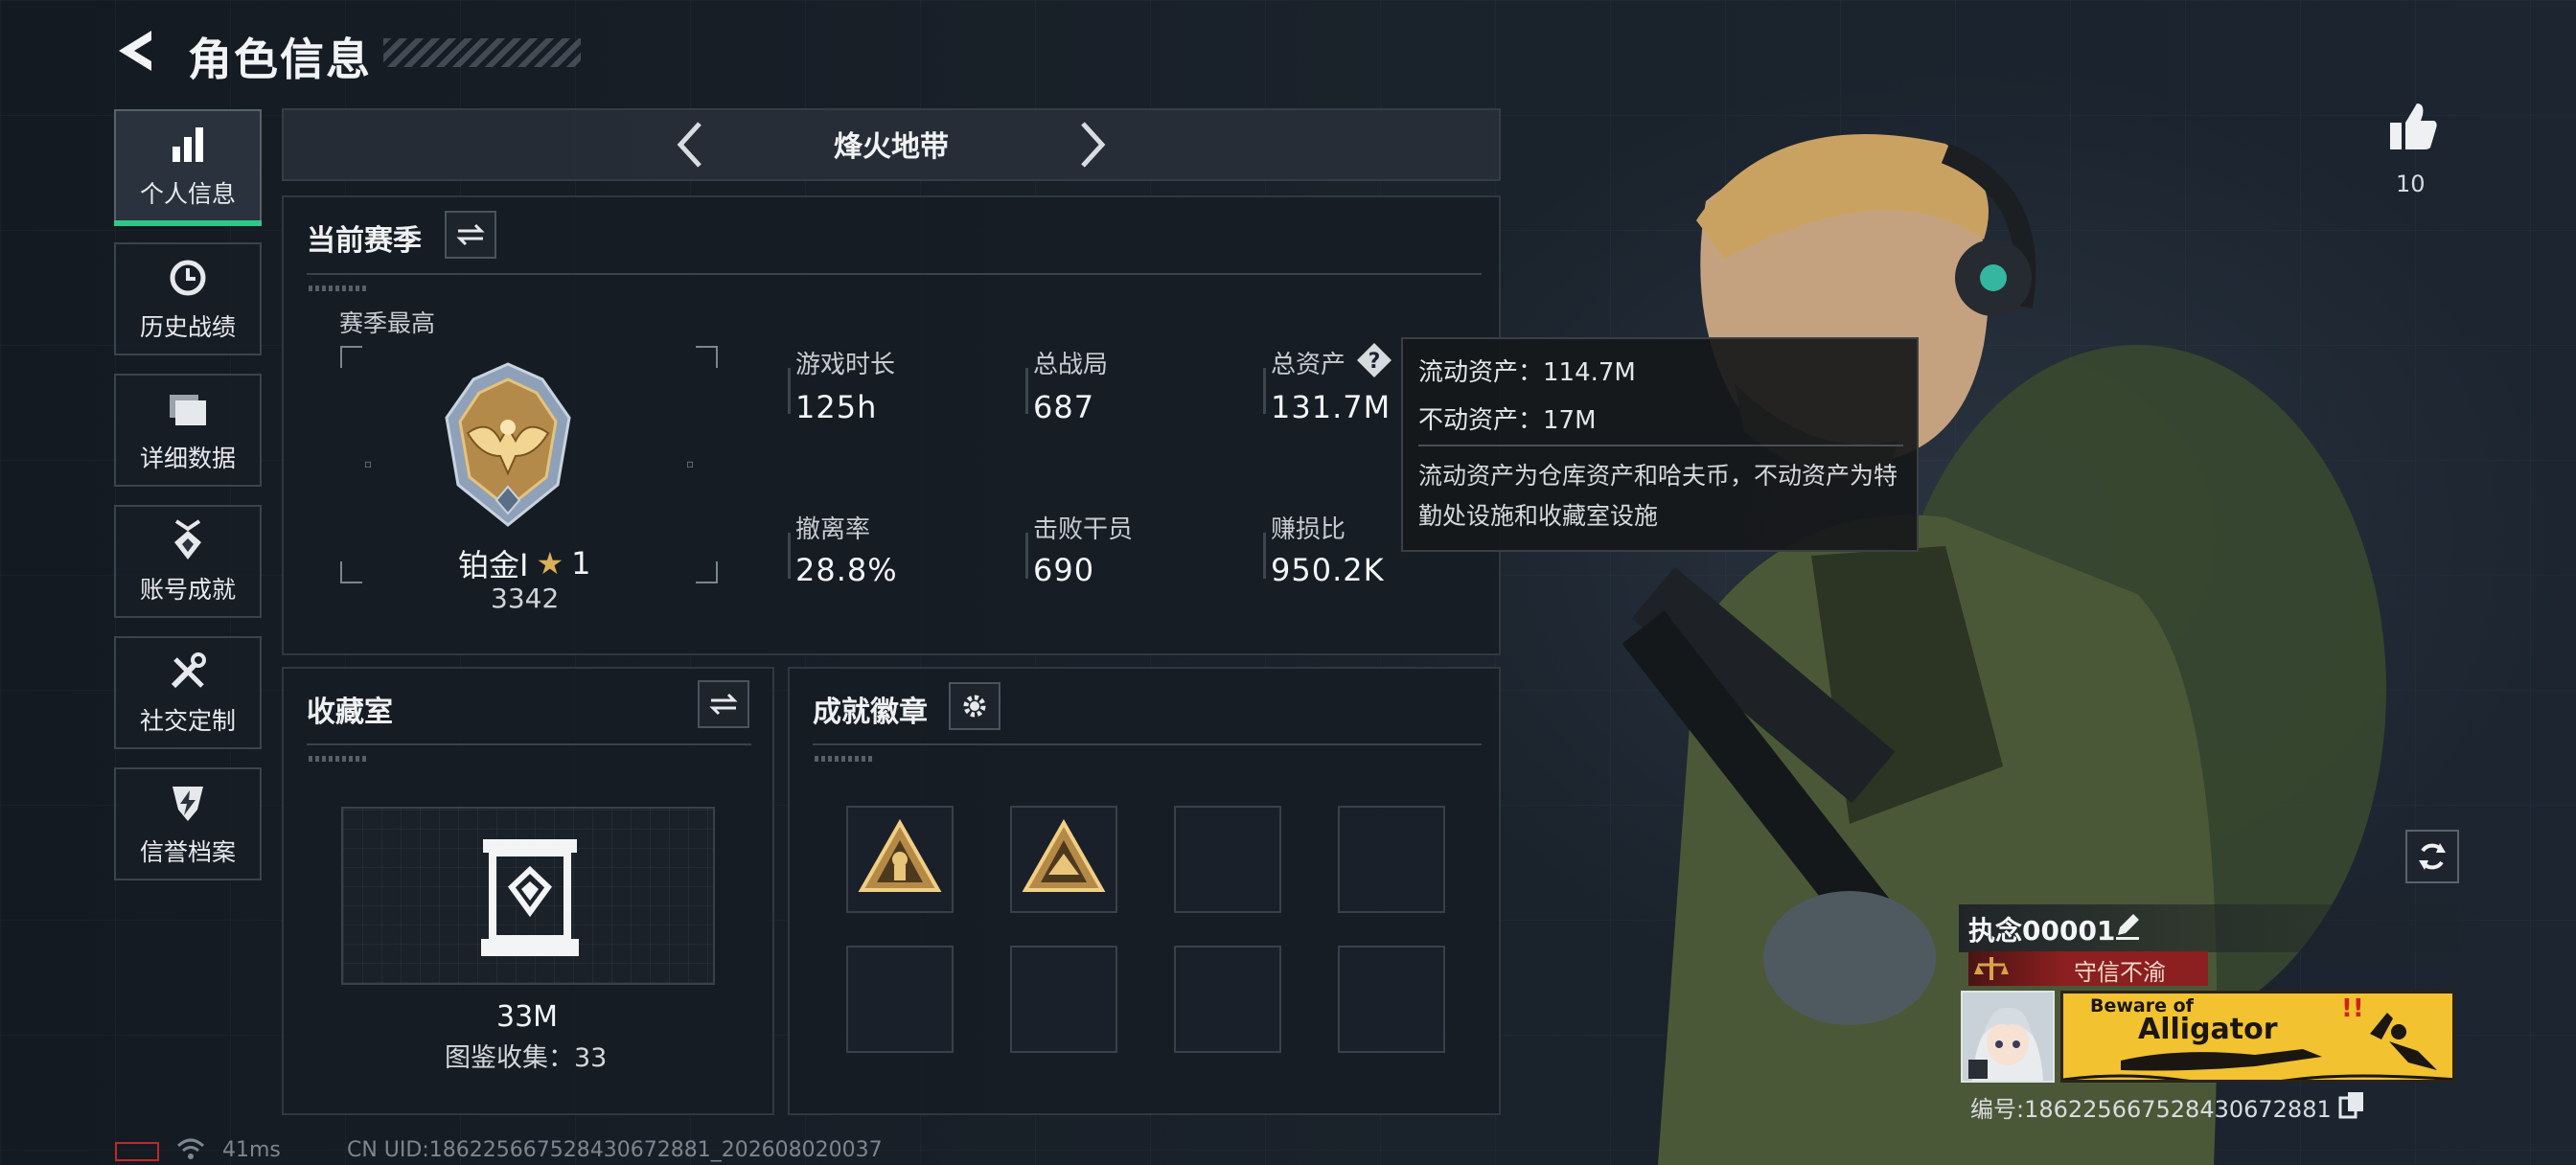 The height and width of the screenshot is (1165, 2576). I want to click on season-best-label: 赛季最高, so click(387, 323).